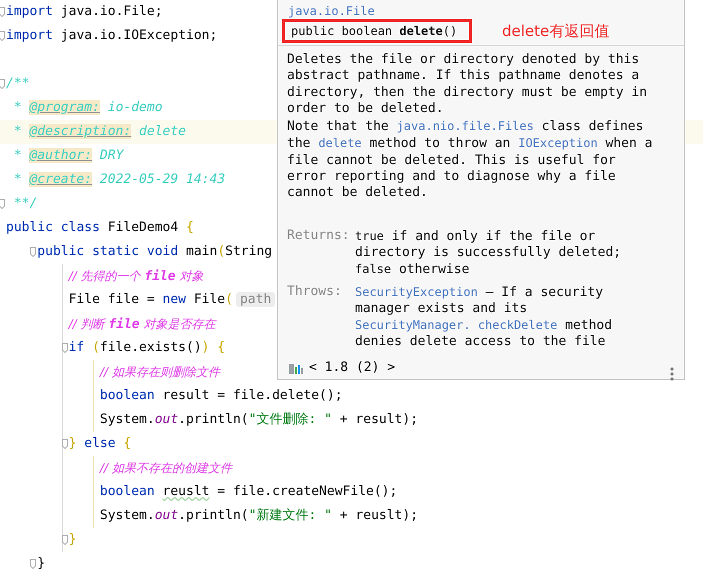 This screenshot has width=703, height=570. I want to click on code-text: = file.createNewFile();, so click(307, 491).